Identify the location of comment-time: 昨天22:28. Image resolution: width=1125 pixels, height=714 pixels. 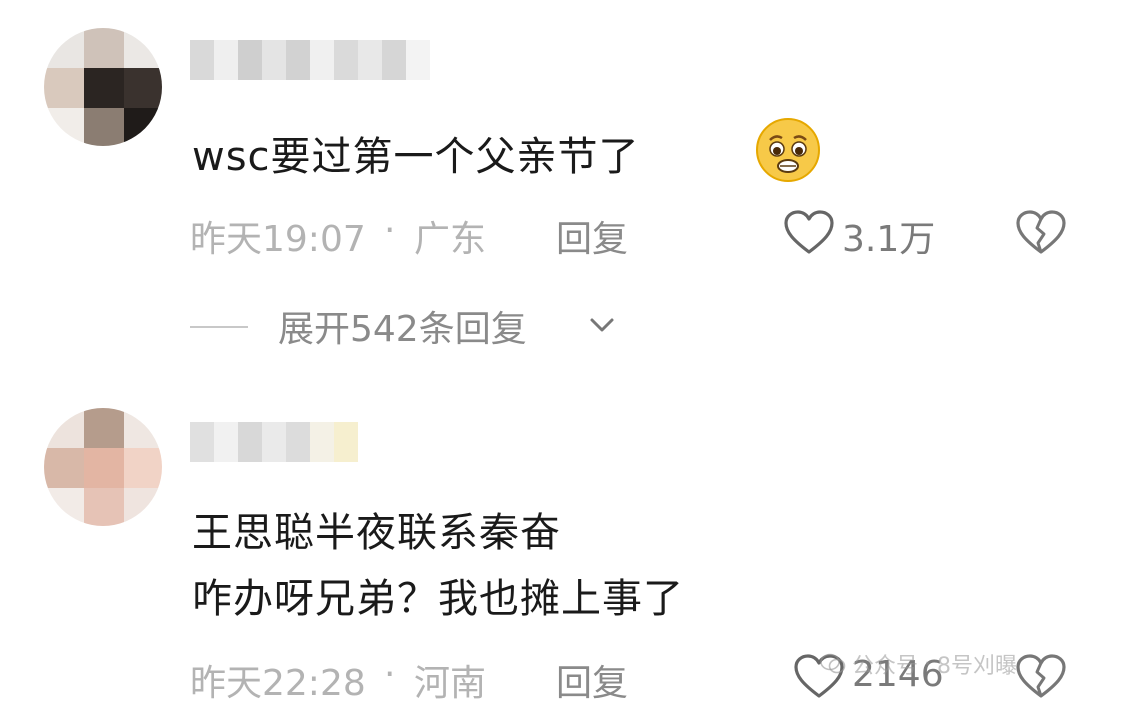
(278, 683).